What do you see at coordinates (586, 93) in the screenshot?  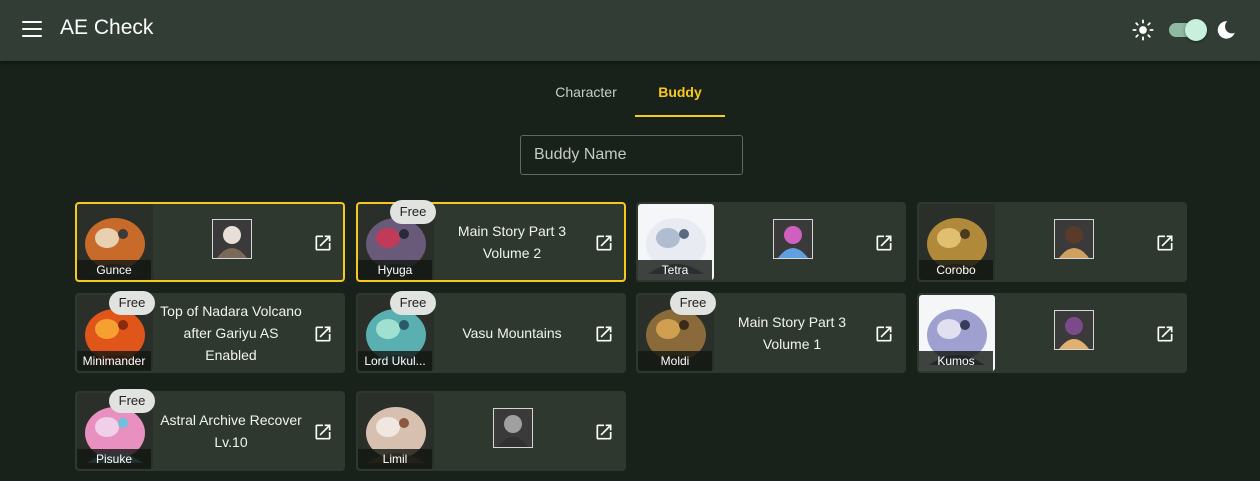 I see `tab-character: Character` at bounding box center [586, 93].